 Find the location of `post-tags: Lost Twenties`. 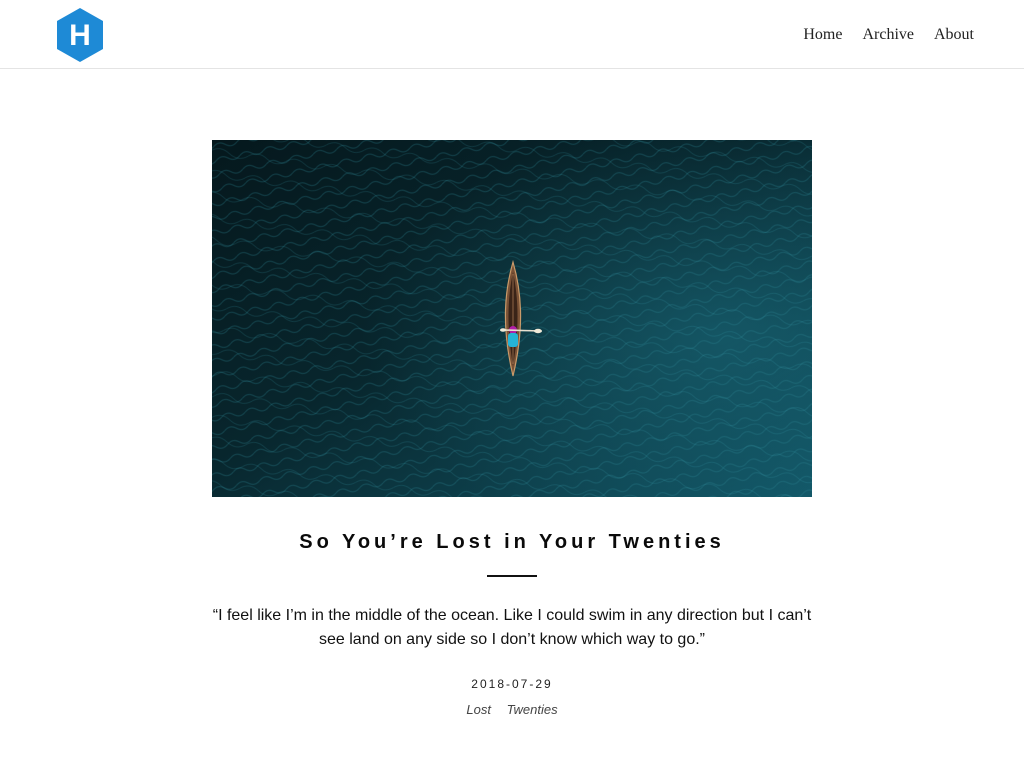

post-tags: Lost Twenties is located at coordinates (512, 709).